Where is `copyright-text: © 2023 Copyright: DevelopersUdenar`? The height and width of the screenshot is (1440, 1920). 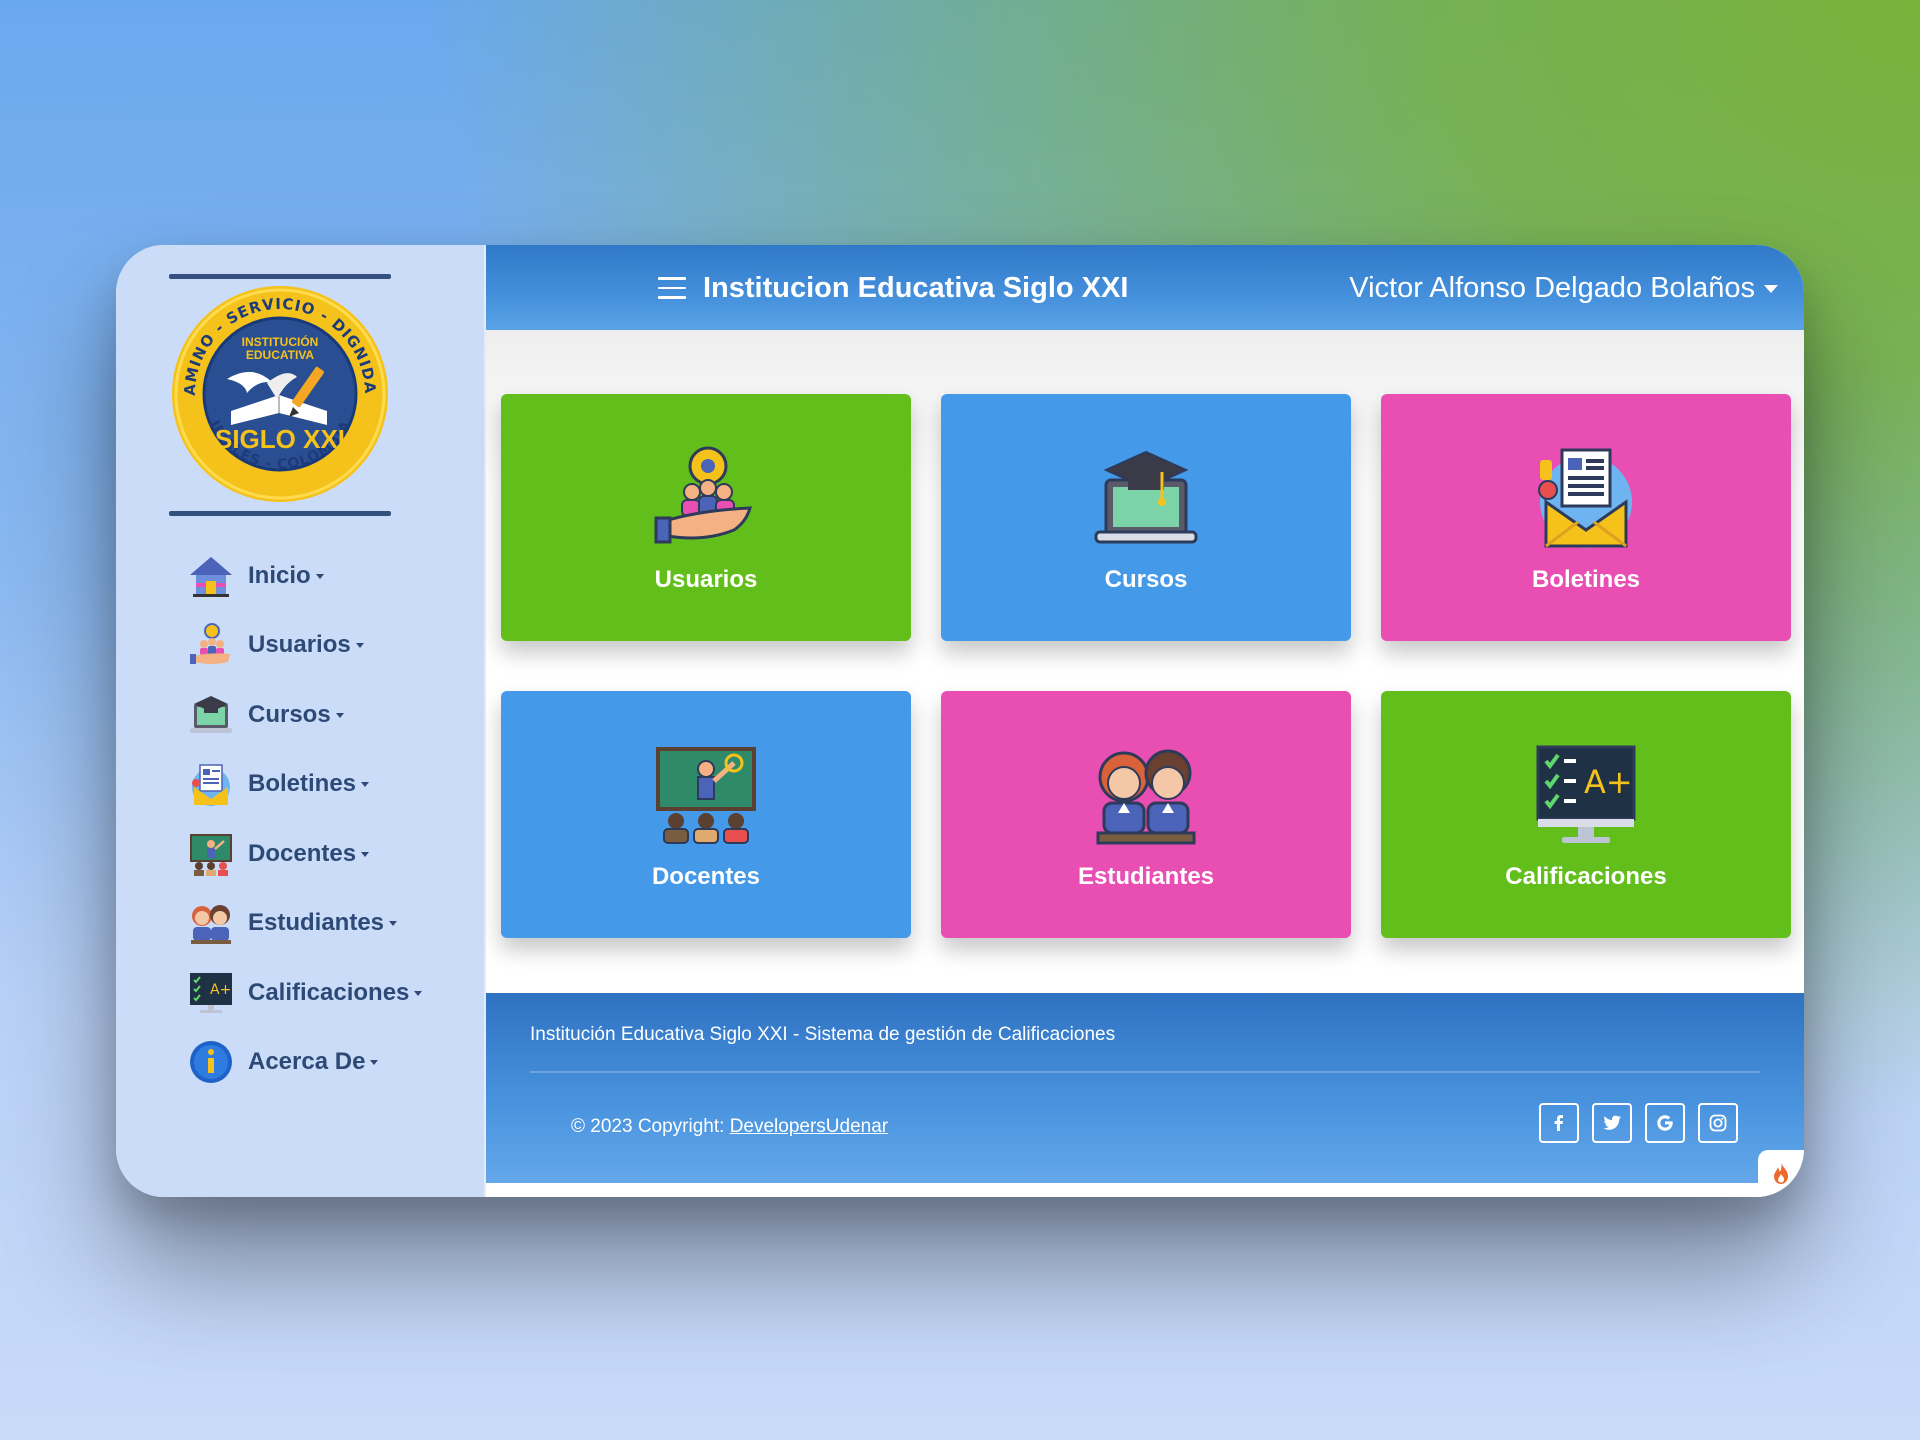
copyright-text: © 2023 Copyright: DevelopersUdenar is located at coordinates (730, 1126).